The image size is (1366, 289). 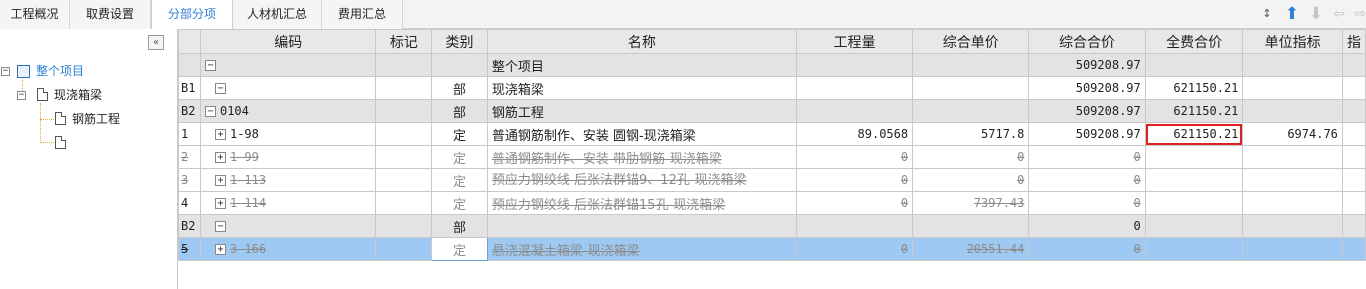 I want to click on column-header-total-price: 综合合价, so click(x=1087, y=41).